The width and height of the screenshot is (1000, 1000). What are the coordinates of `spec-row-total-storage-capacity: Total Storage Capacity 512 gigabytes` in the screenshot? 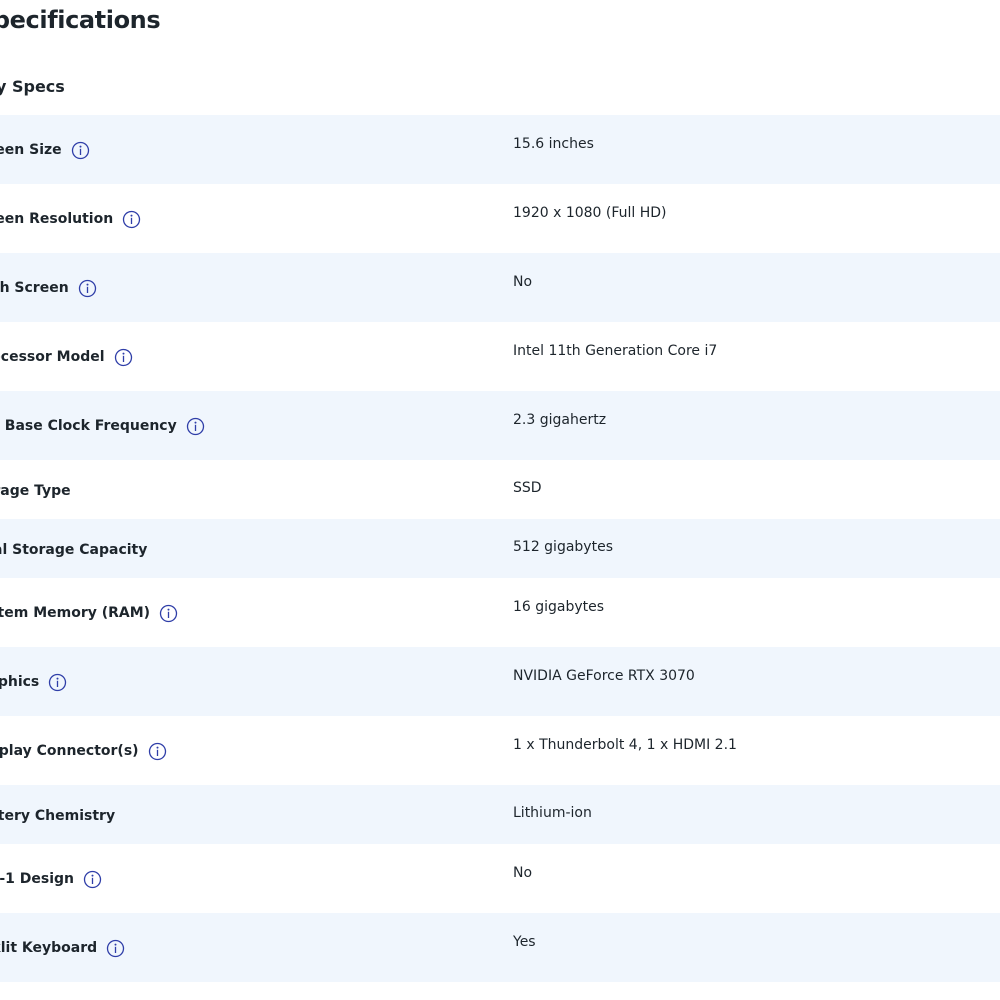 It's located at (500, 548).